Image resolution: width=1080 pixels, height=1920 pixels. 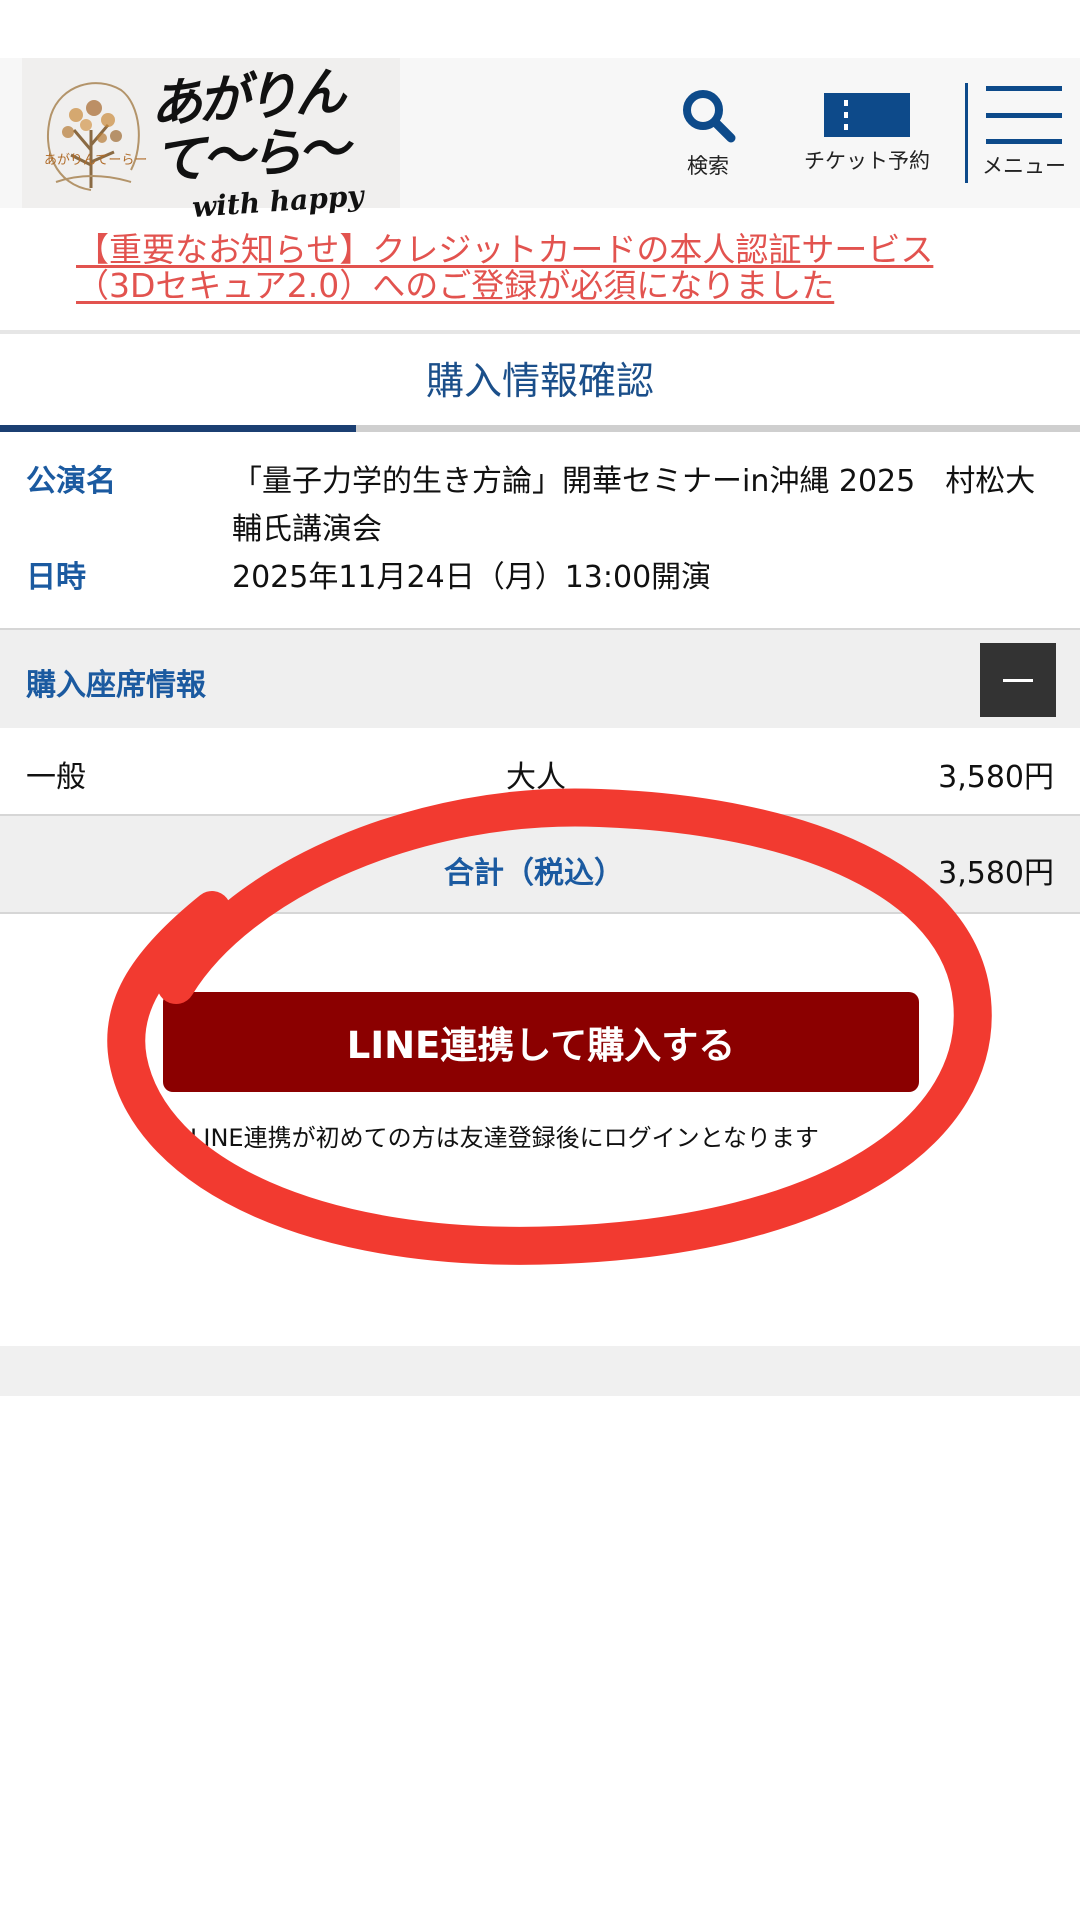 What do you see at coordinates (540, 1371) in the screenshot?
I see `footer-band` at bounding box center [540, 1371].